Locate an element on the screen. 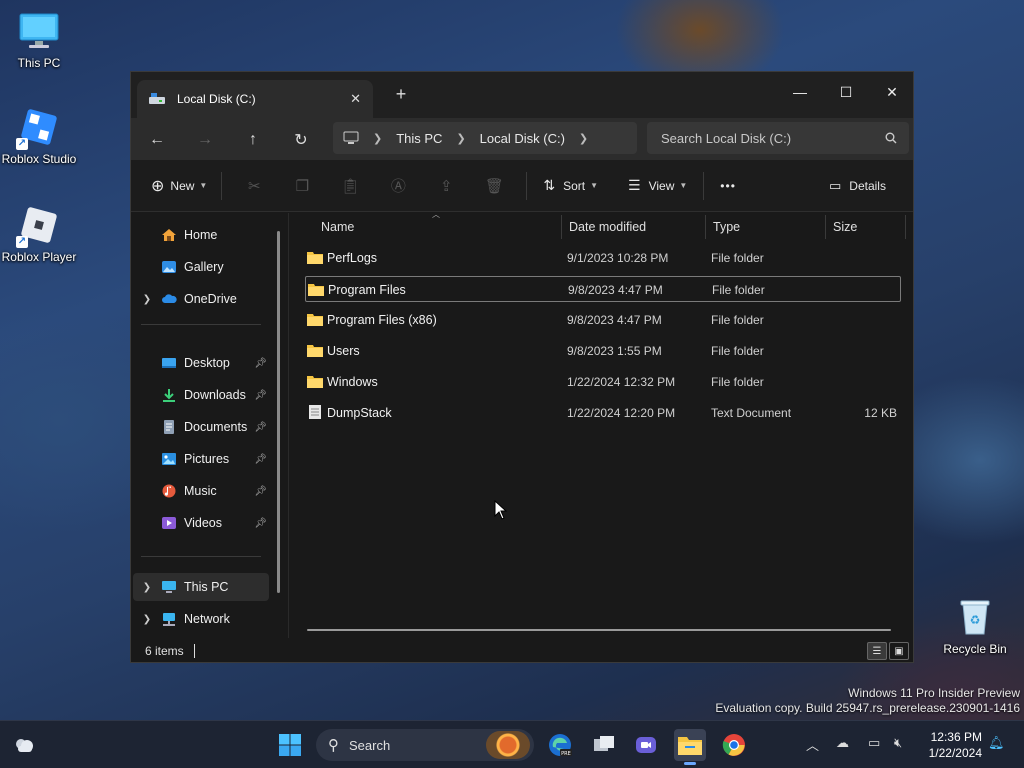 This screenshot has height=768, width=1024. taskbar-edge-dev: PRE is located at coordinates (560, 745).